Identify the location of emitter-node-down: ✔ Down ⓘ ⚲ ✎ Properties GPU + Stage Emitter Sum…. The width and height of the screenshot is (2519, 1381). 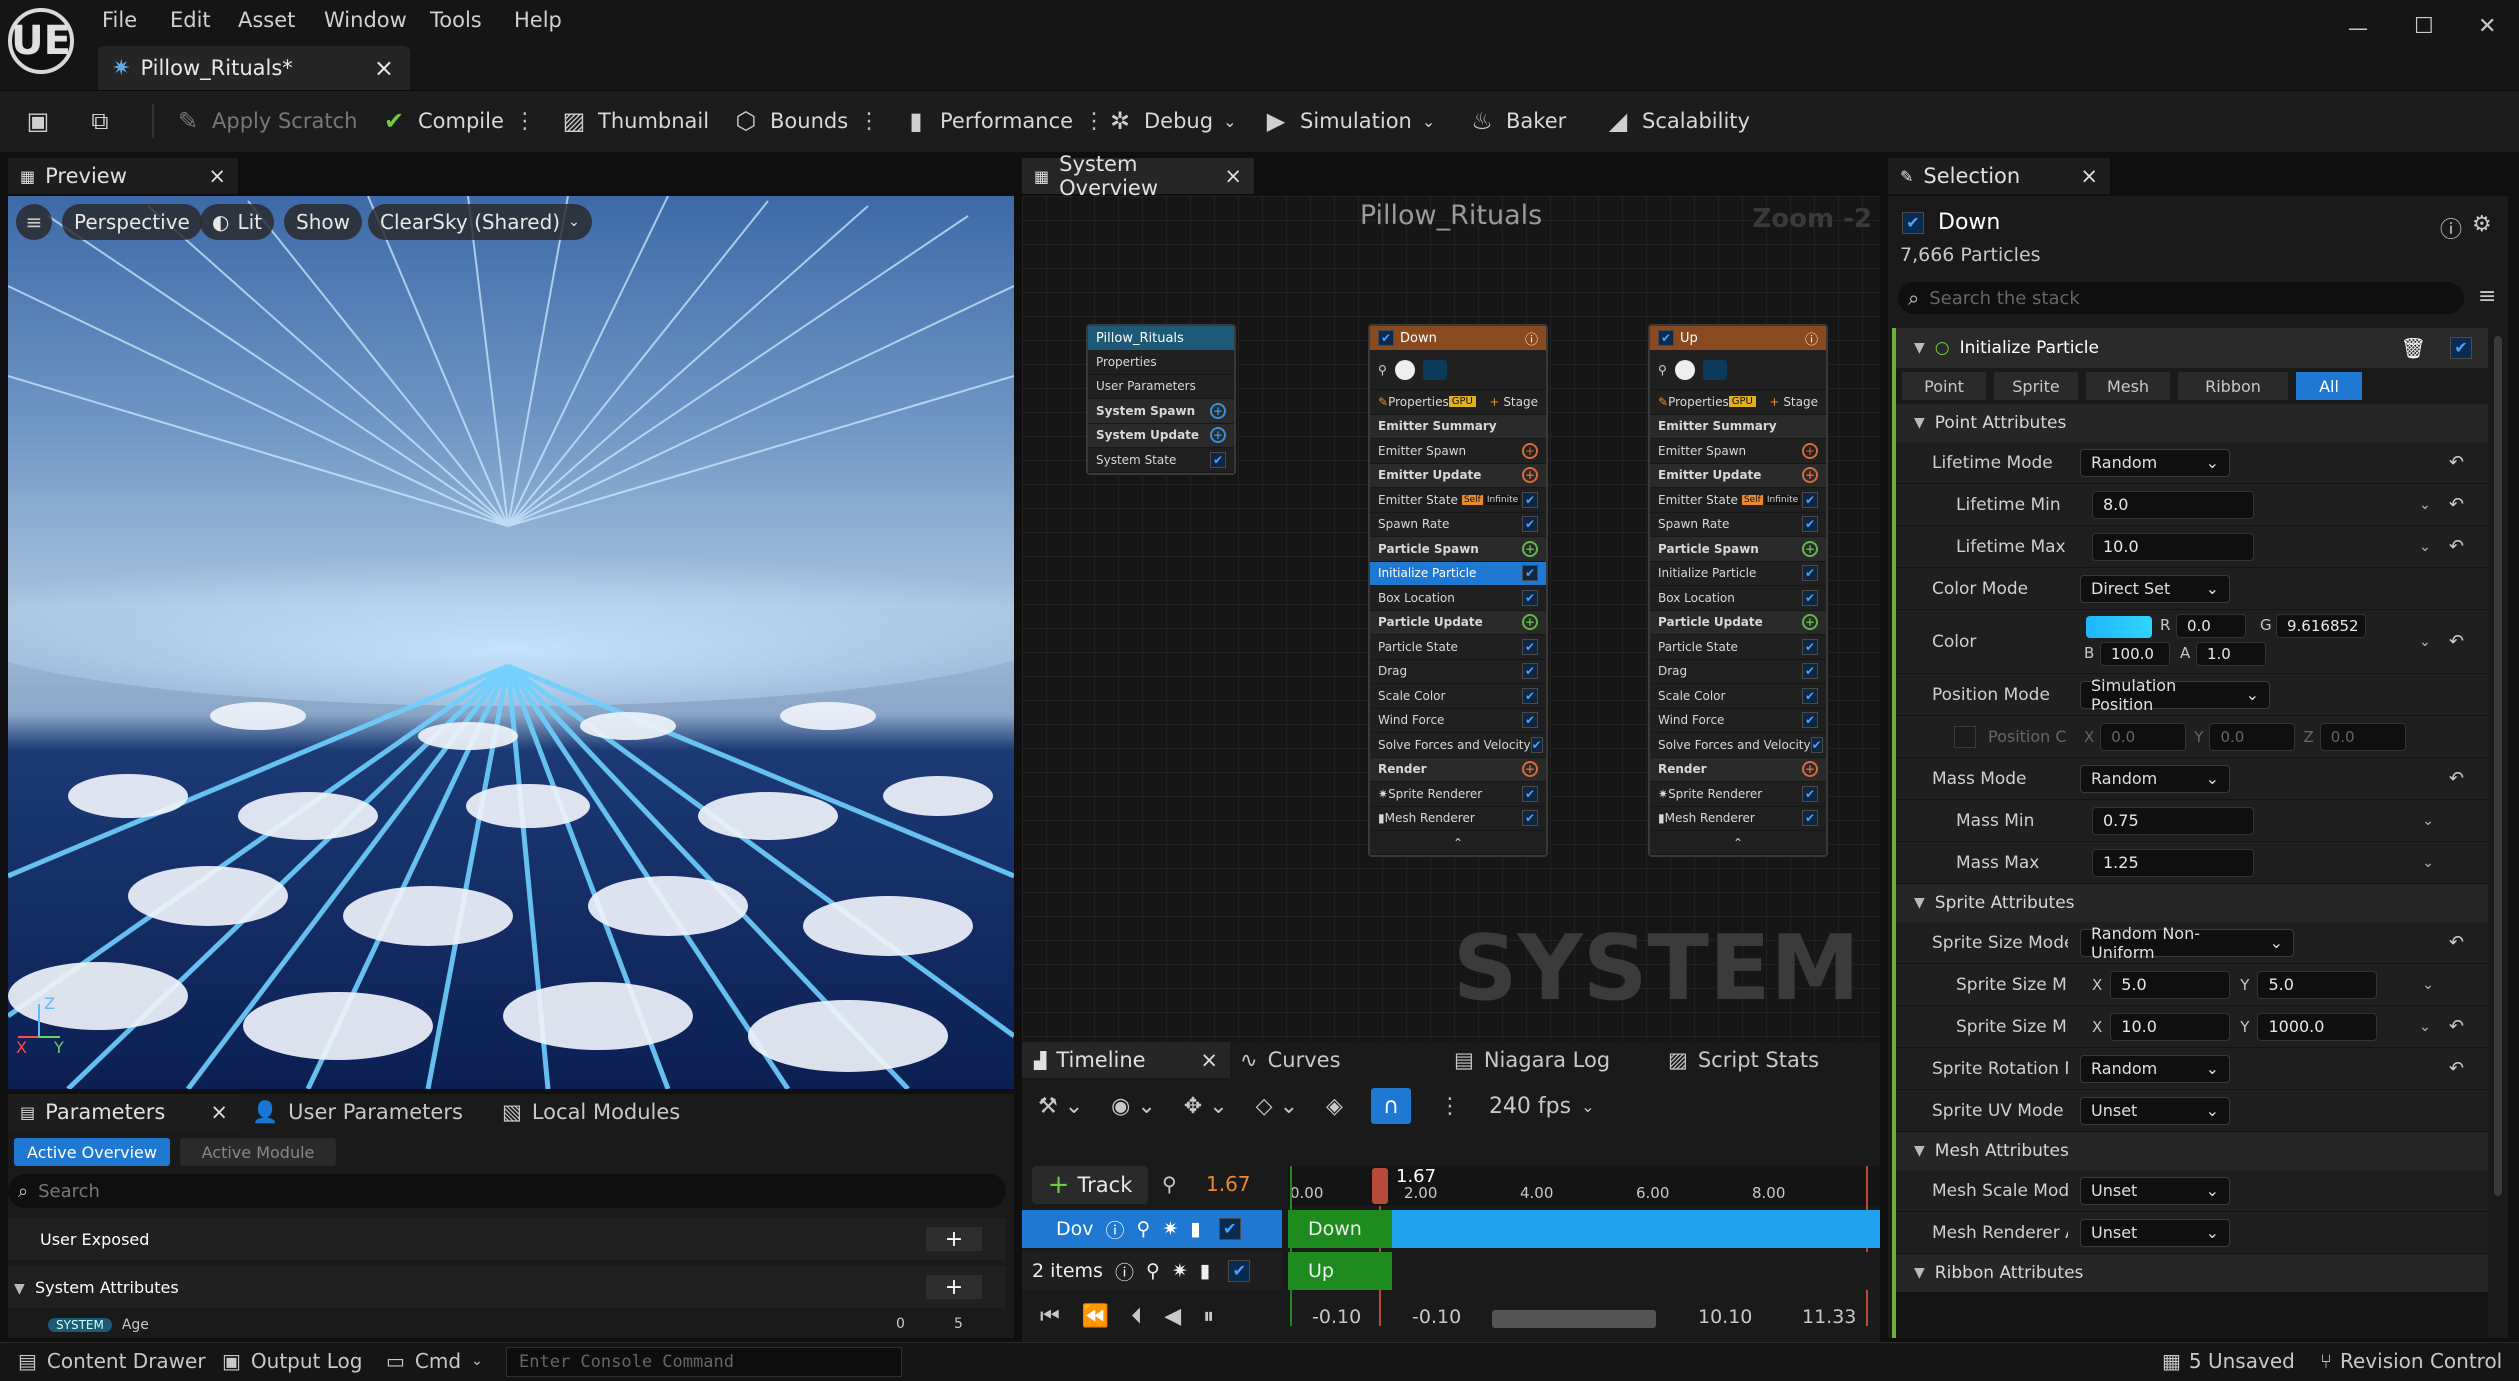
(1458, 590).